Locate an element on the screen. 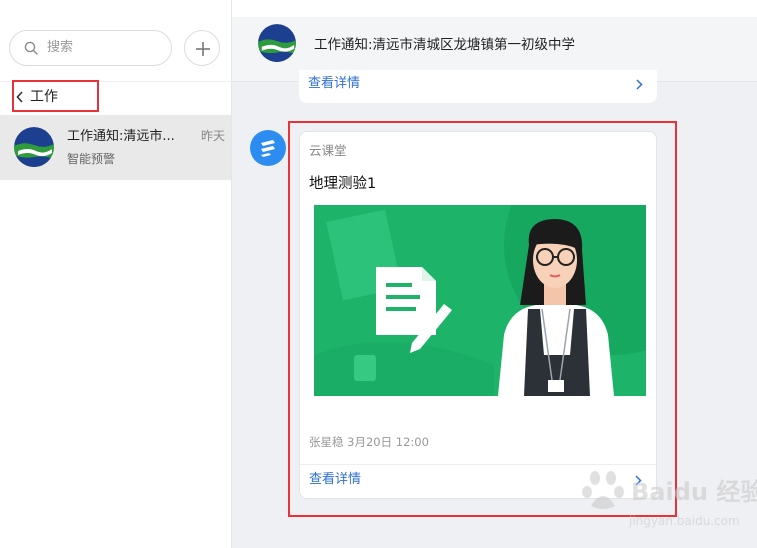 Image resolution: width=757 pixels, height=548 pixels. cloud-classroom-logo-icon is located at coordinates (268, 148).